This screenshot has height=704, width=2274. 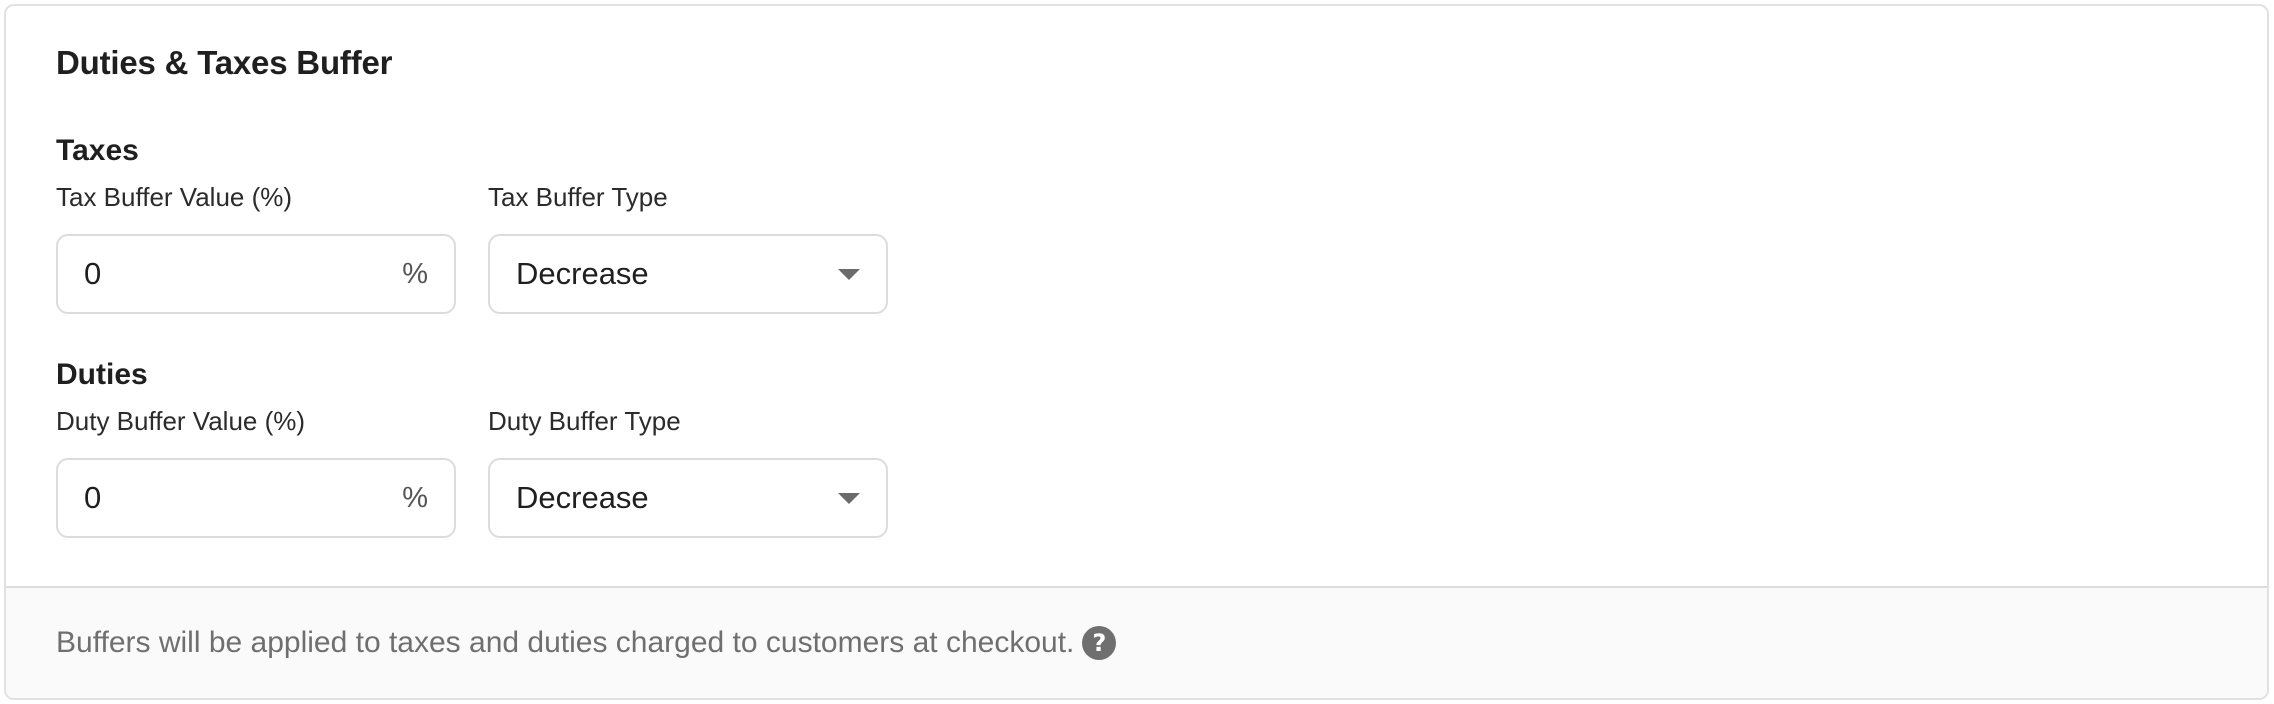 I want to click on duty-buffer-type-select: Decrease, so click(x=688, y=498).